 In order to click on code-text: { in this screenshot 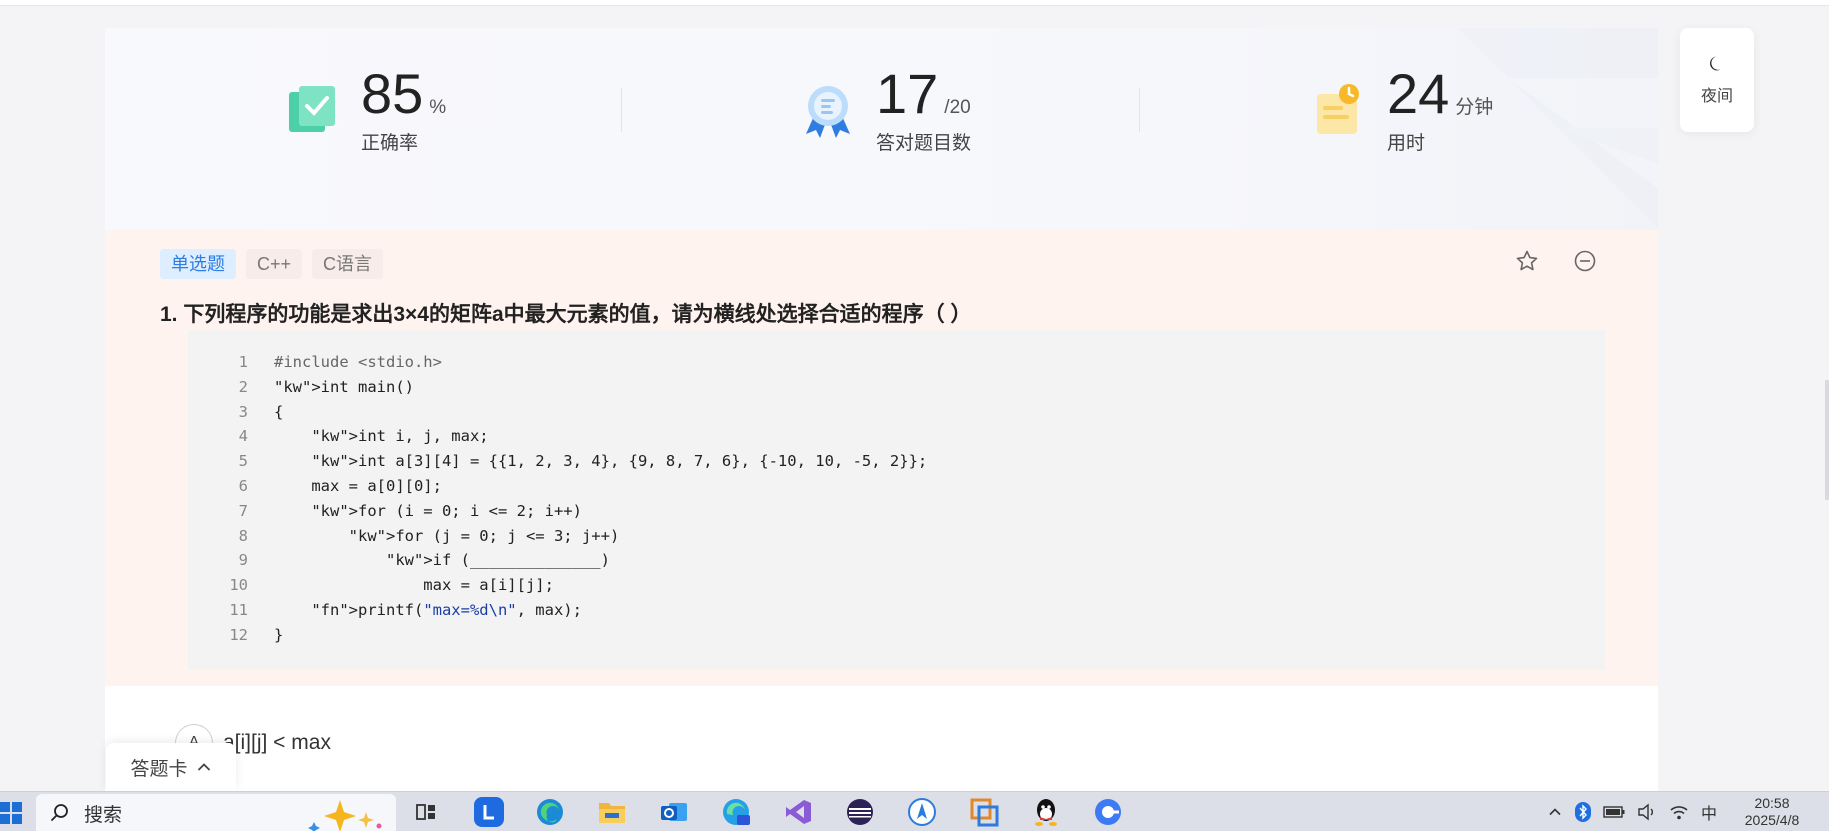, I will do `click(279, 411)`.